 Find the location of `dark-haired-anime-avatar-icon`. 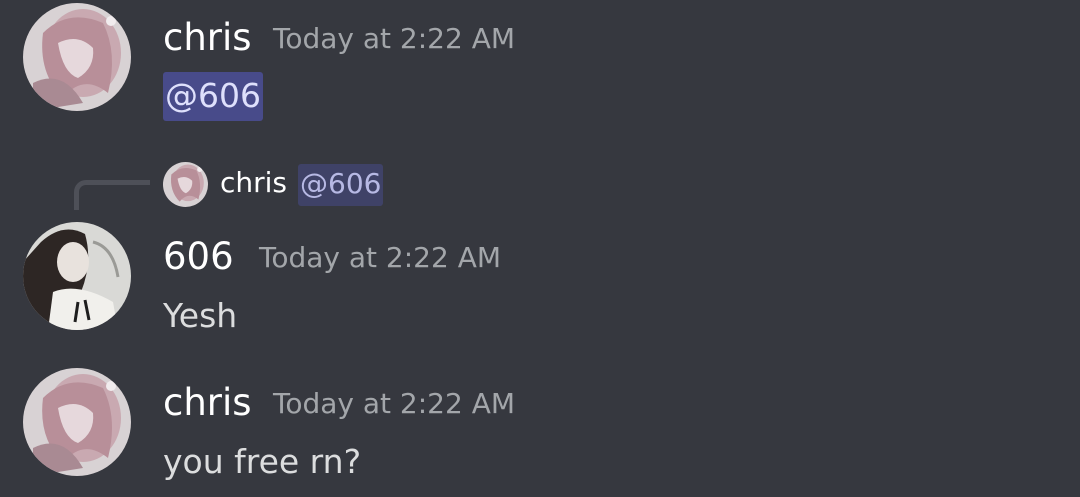

dark-haired-anime-avatar-icon is located at coordinates (77, 276).